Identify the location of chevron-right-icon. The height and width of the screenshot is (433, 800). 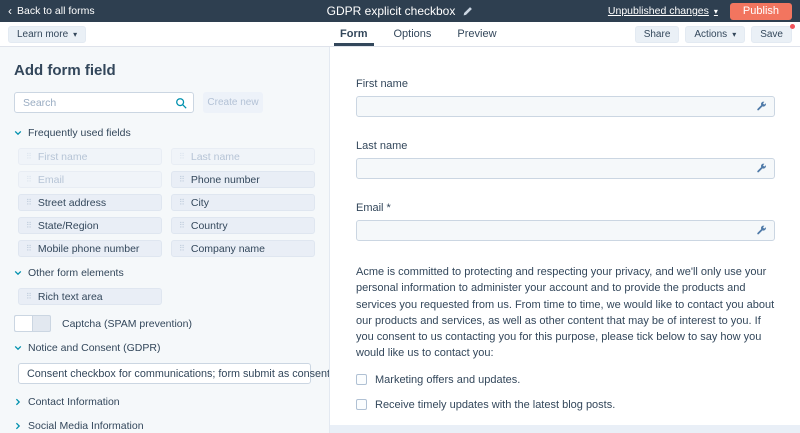
(18, 402).